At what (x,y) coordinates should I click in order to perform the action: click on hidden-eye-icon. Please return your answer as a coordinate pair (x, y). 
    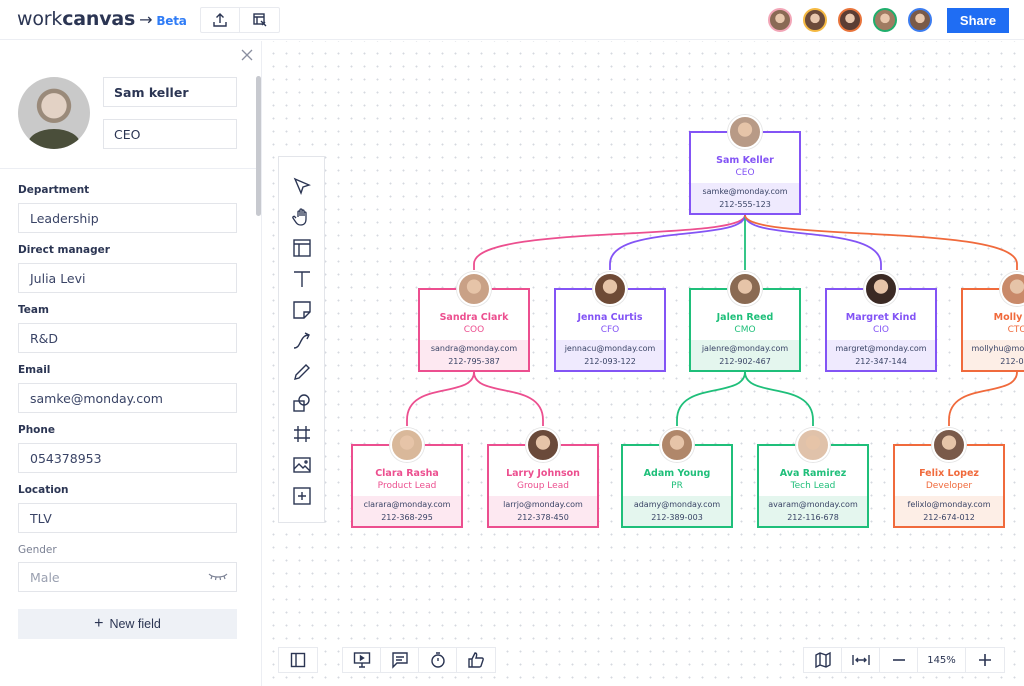
    Looking at the image, I should click on (218, 577).